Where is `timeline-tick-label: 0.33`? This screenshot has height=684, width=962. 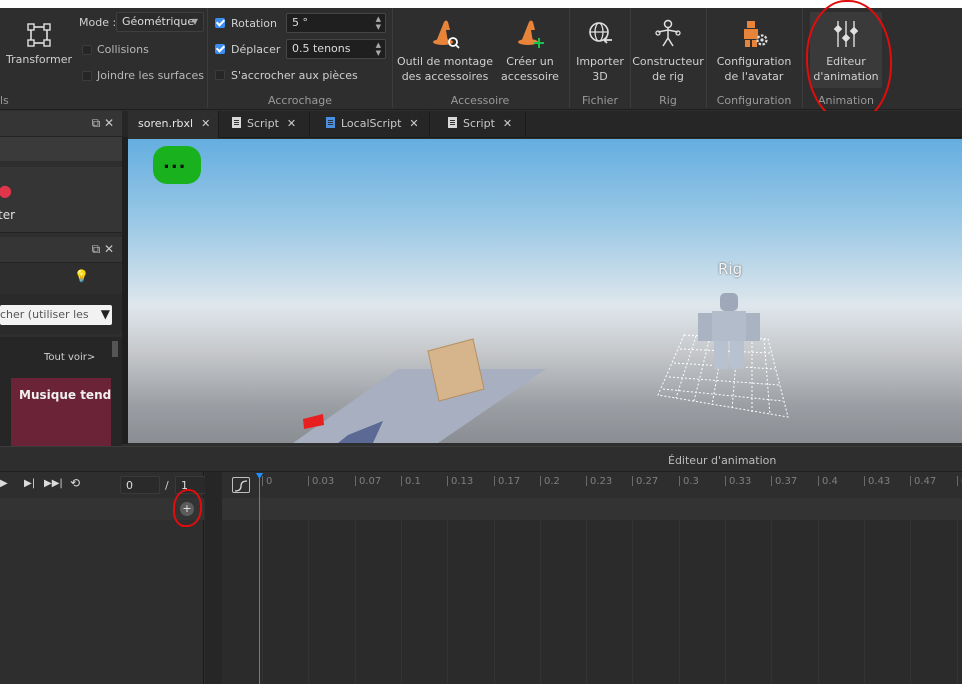
timeline-tick-label: 0.33 is located at coordinates (740, 481).